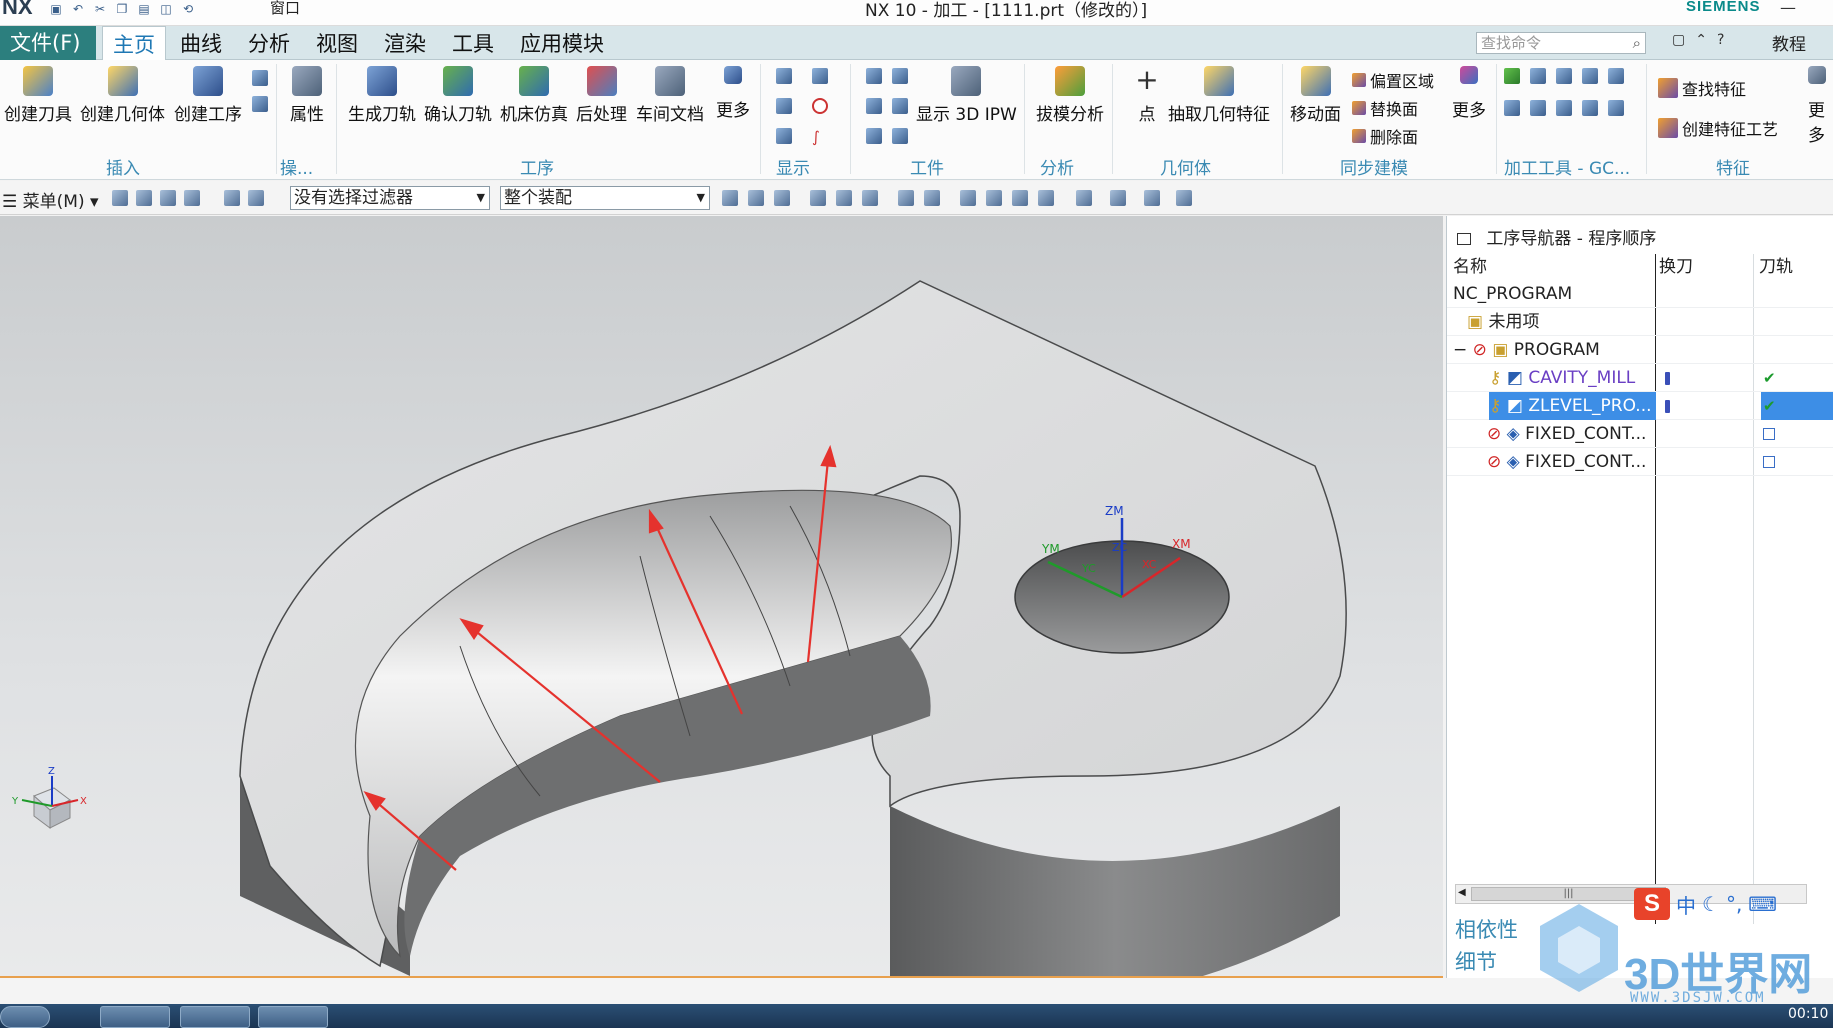 The image size is (1833, 1028). I want to click on minimize-button: —, so click(1788, 8).